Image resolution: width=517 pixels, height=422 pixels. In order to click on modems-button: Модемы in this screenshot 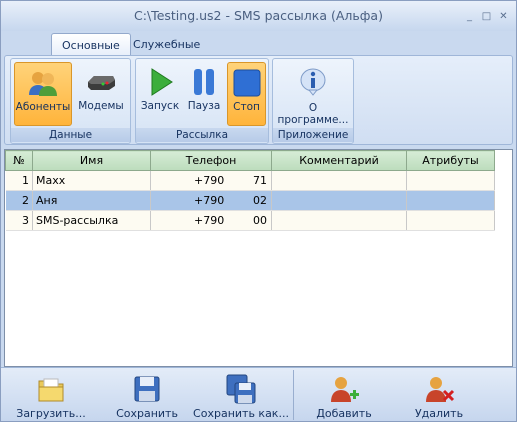, I will do `click(101, 94)`.